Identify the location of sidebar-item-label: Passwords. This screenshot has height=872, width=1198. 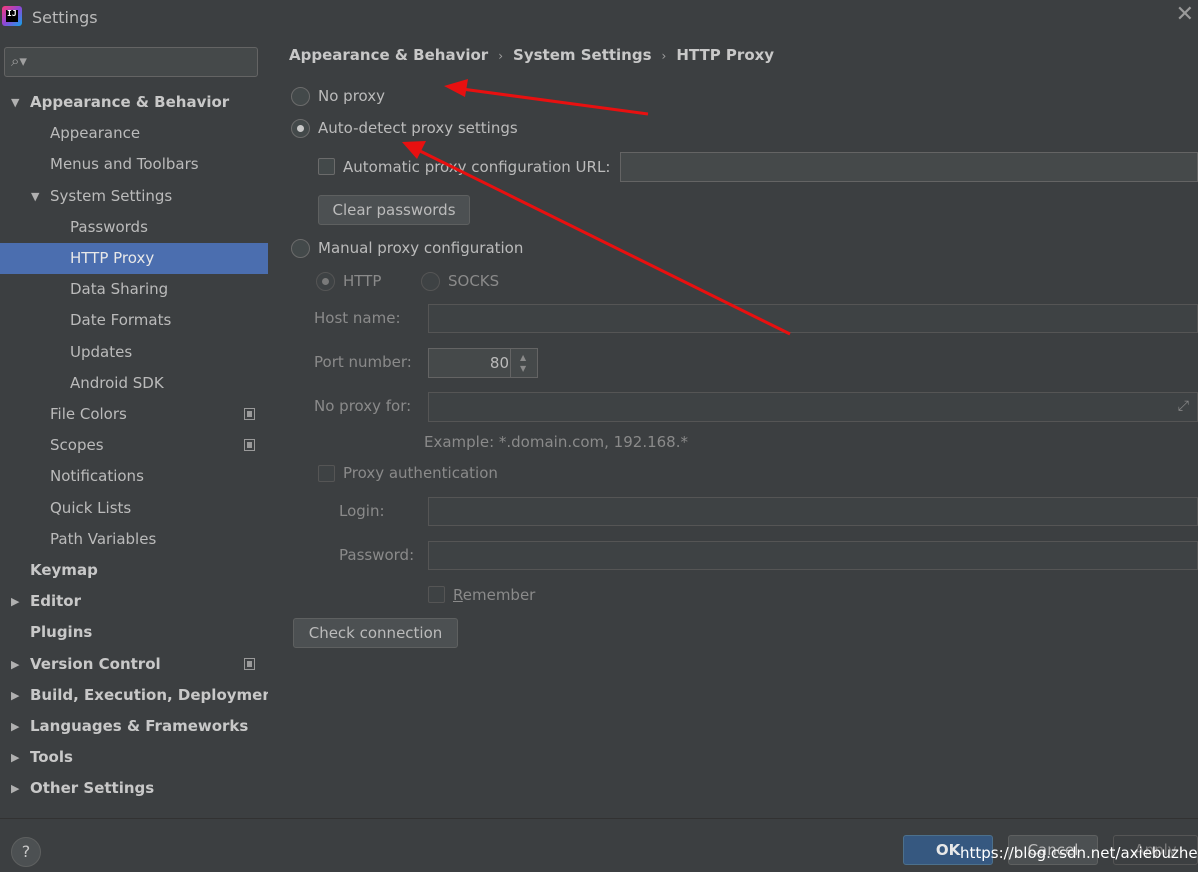
(109, 226).